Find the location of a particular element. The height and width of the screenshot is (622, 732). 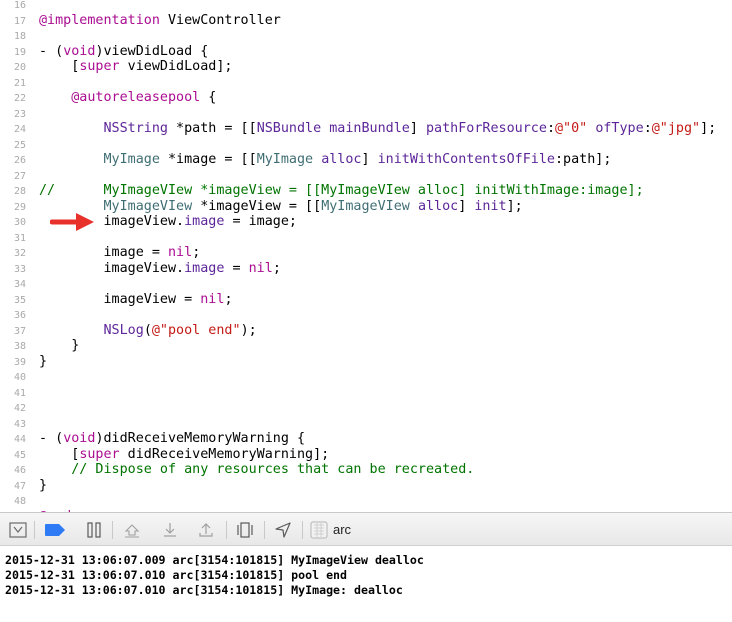

code-line: 18 is located at coordinates (366, 36).